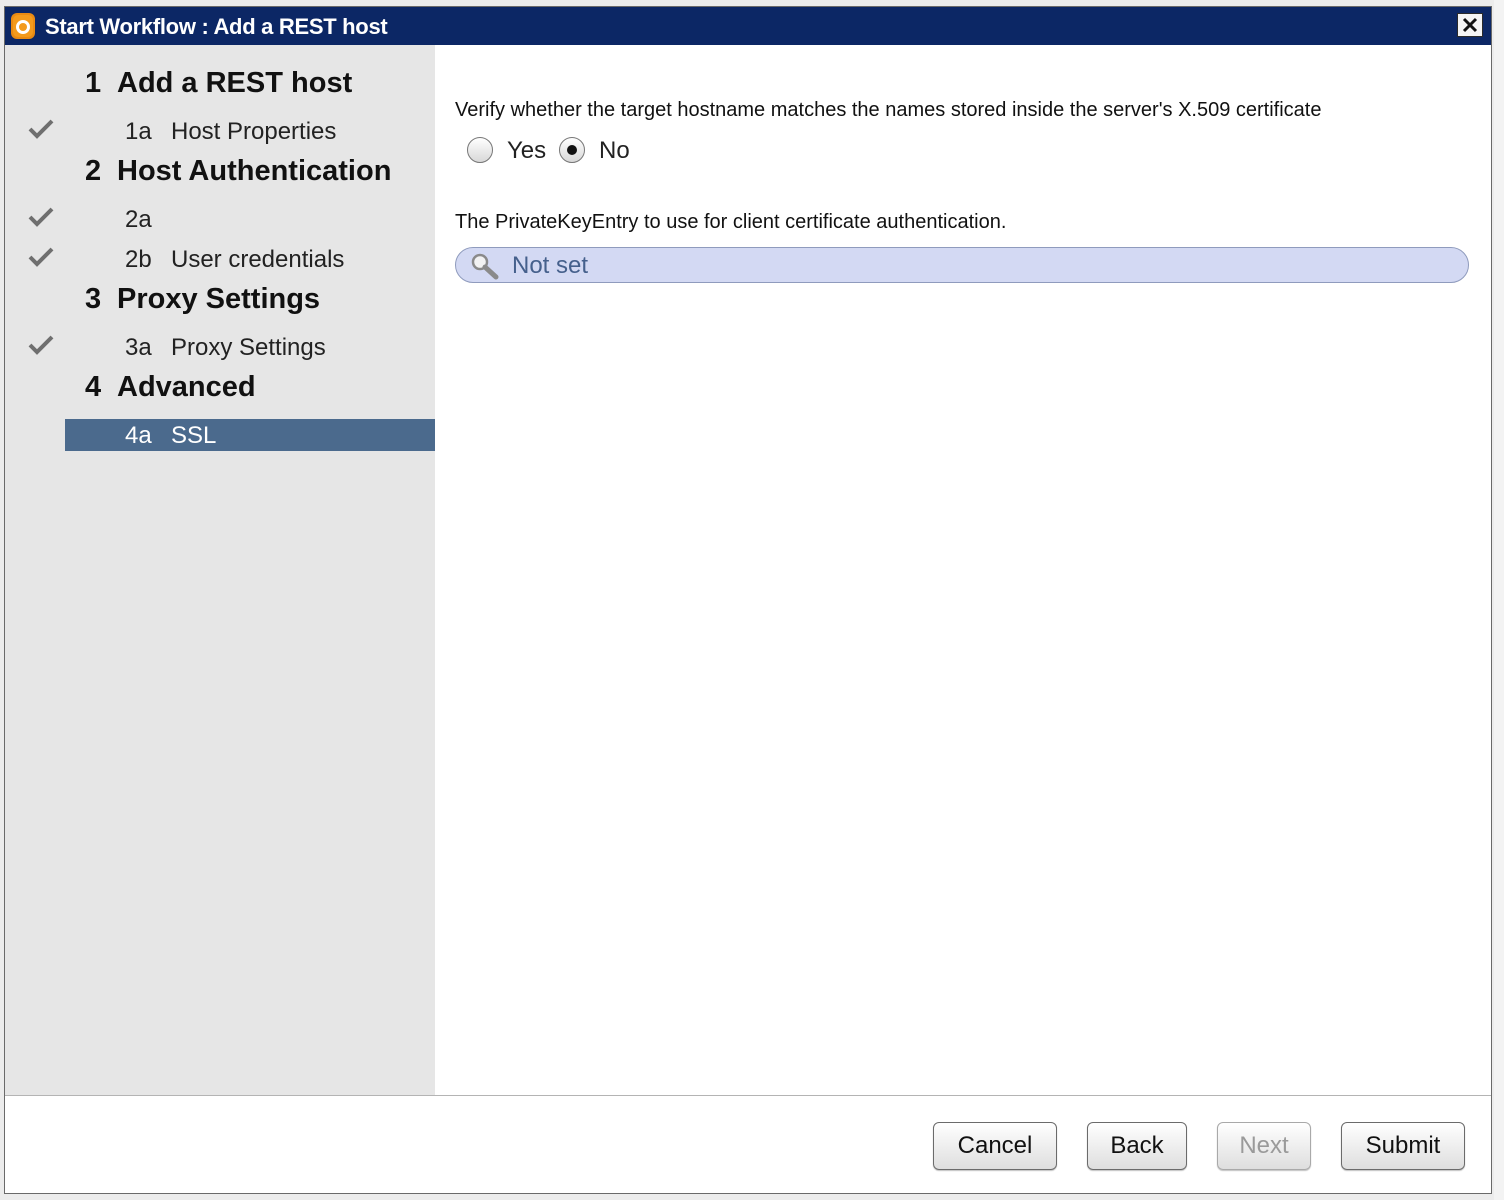 This screenshot has width=1504, height=1200. Describe the element at coordinates (219, 299) in the screenshot. I see `step-label: Proxy Settings` at that location.